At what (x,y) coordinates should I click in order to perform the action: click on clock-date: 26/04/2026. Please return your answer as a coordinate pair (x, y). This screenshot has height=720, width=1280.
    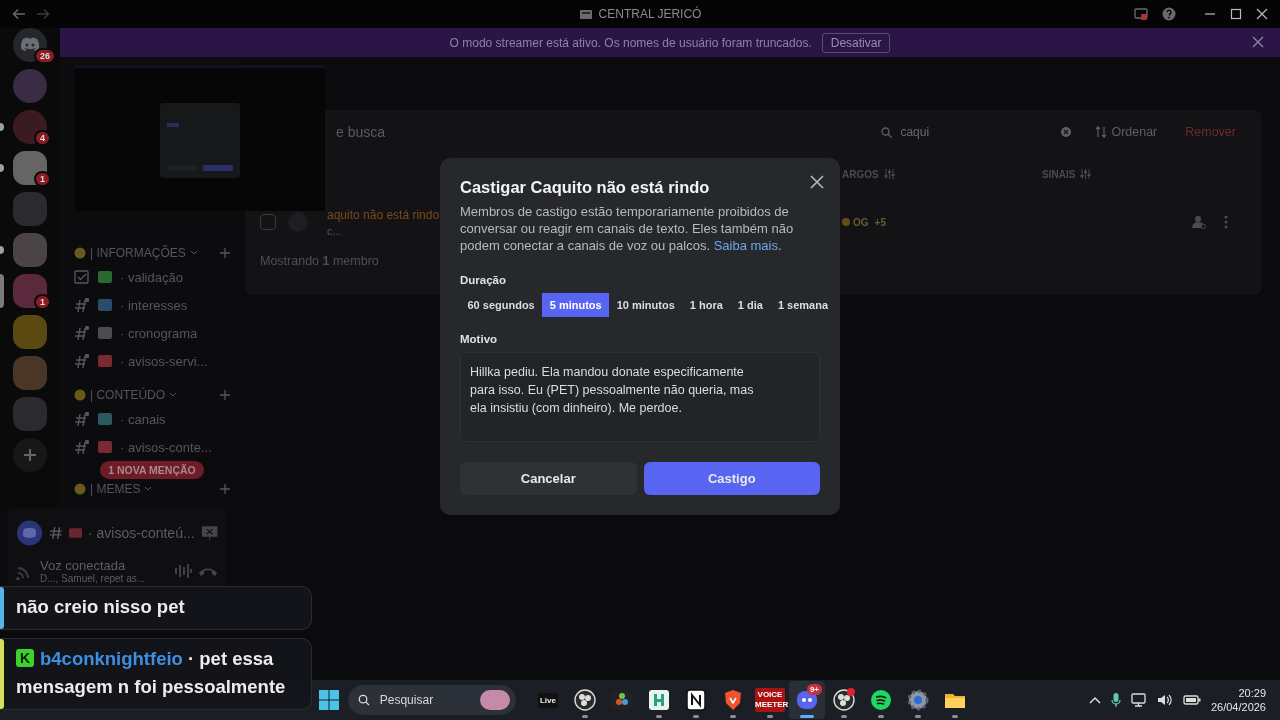
    Looking at the image, I should click on (1238, 707).